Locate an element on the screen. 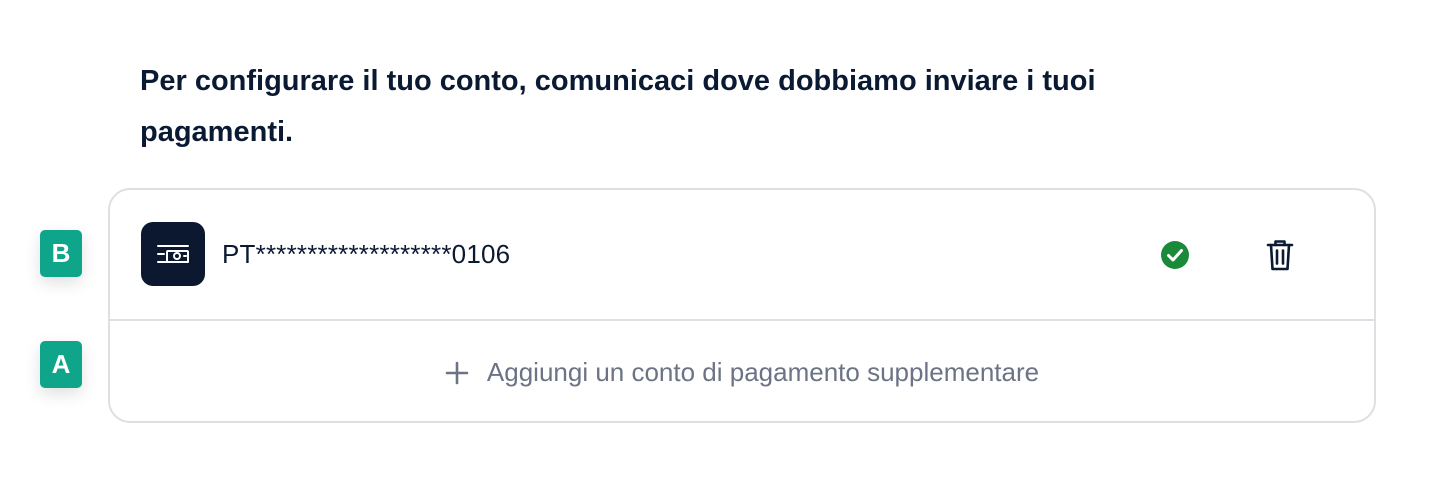 The width and height of the screenshot is (1447, 504). account-number: PT*******************0106 is located at coordinates (366, 254).